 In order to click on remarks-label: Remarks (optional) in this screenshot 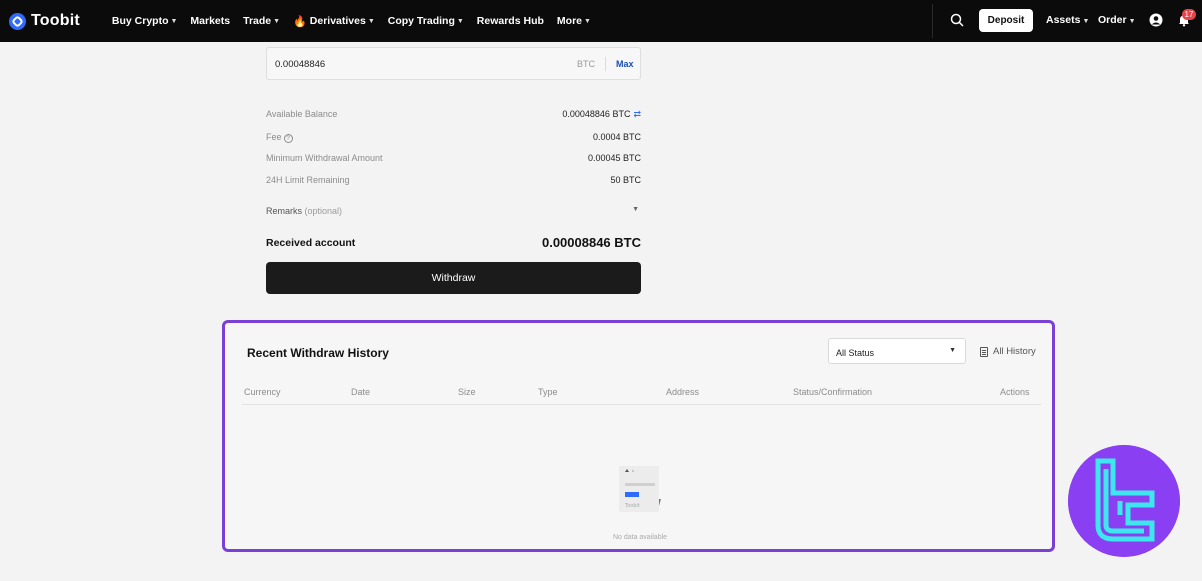, I will do `click(304, 211)`.